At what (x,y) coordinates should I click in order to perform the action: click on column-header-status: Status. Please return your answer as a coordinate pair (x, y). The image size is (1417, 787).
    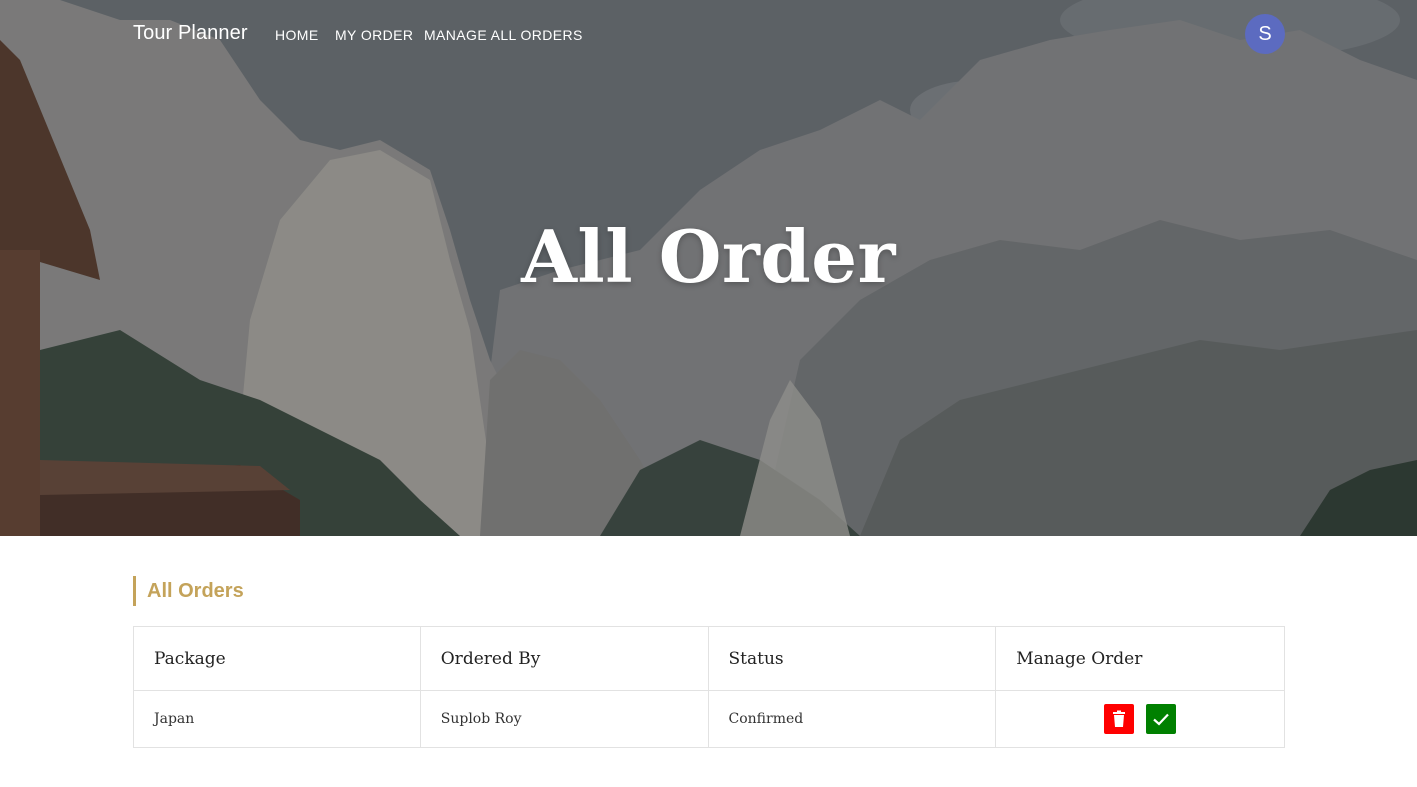
    Looking at the image, I should click on (852, 658).